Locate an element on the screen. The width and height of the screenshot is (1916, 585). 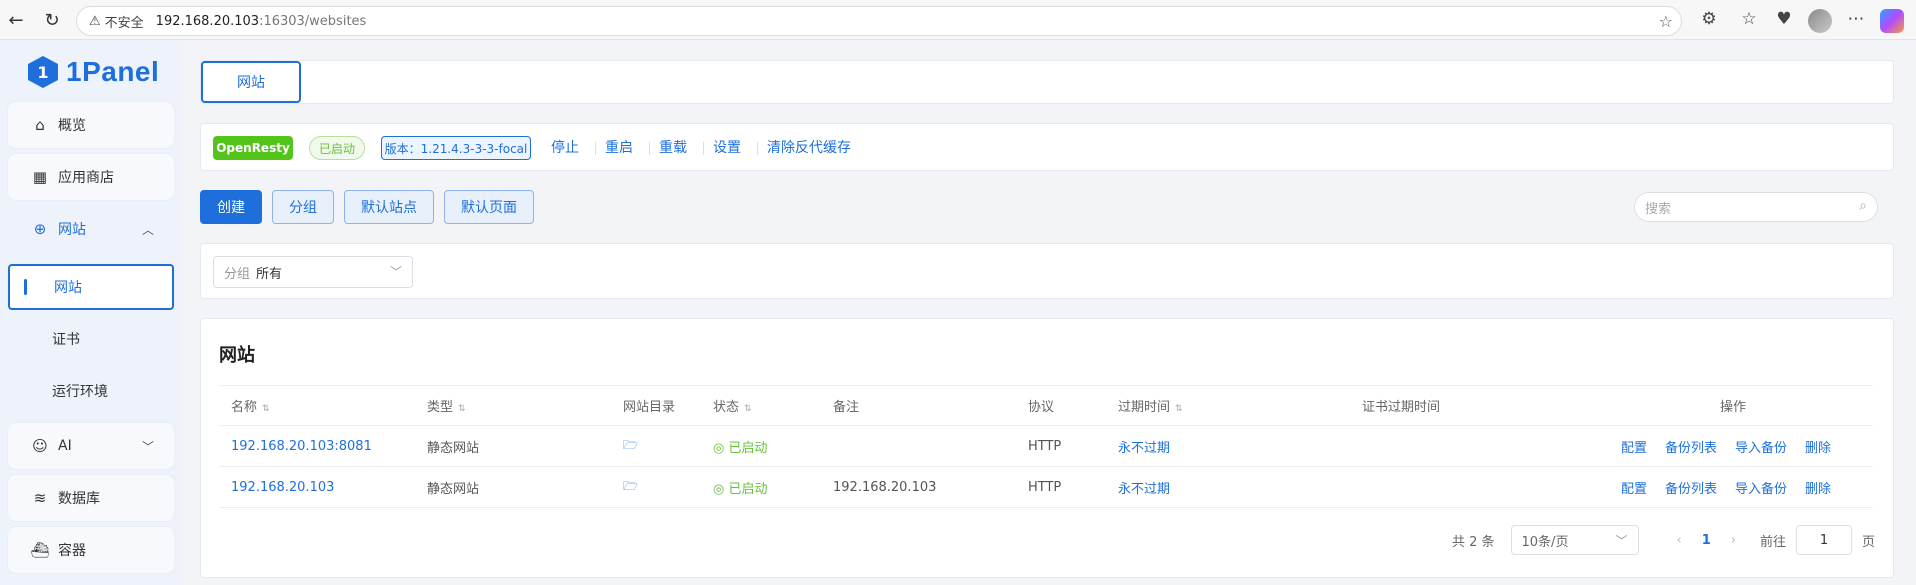
security-warning: ⚠ 不安全 is located at coordinates (116, 21).